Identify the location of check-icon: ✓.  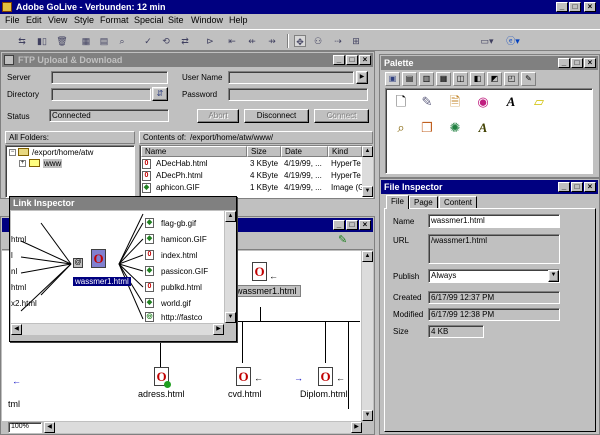
(148, 41).